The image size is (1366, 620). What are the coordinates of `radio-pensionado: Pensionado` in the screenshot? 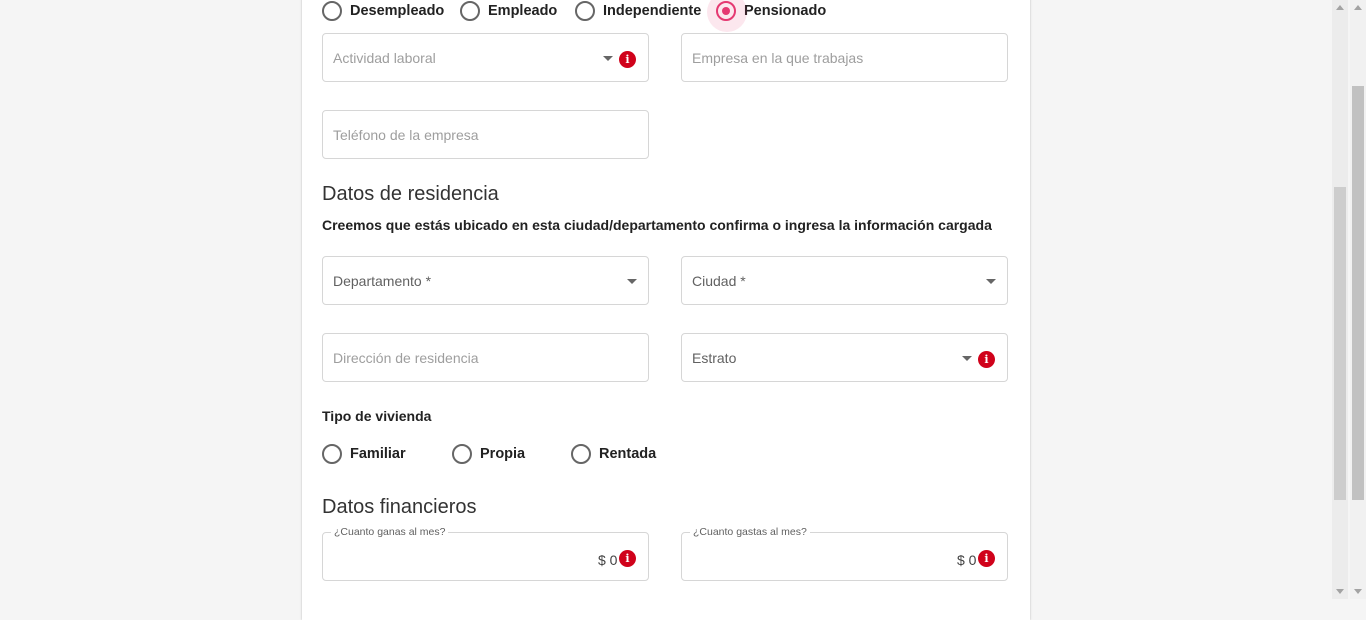 It's located at (767, 16).